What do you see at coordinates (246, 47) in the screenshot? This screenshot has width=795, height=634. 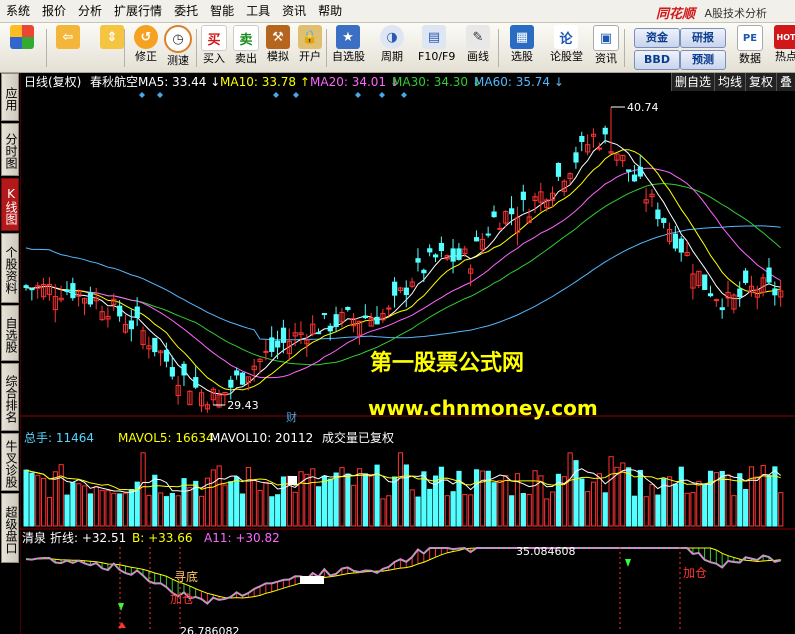 I see `sell-button: 卖卖出` at bounding box center [246, 47].